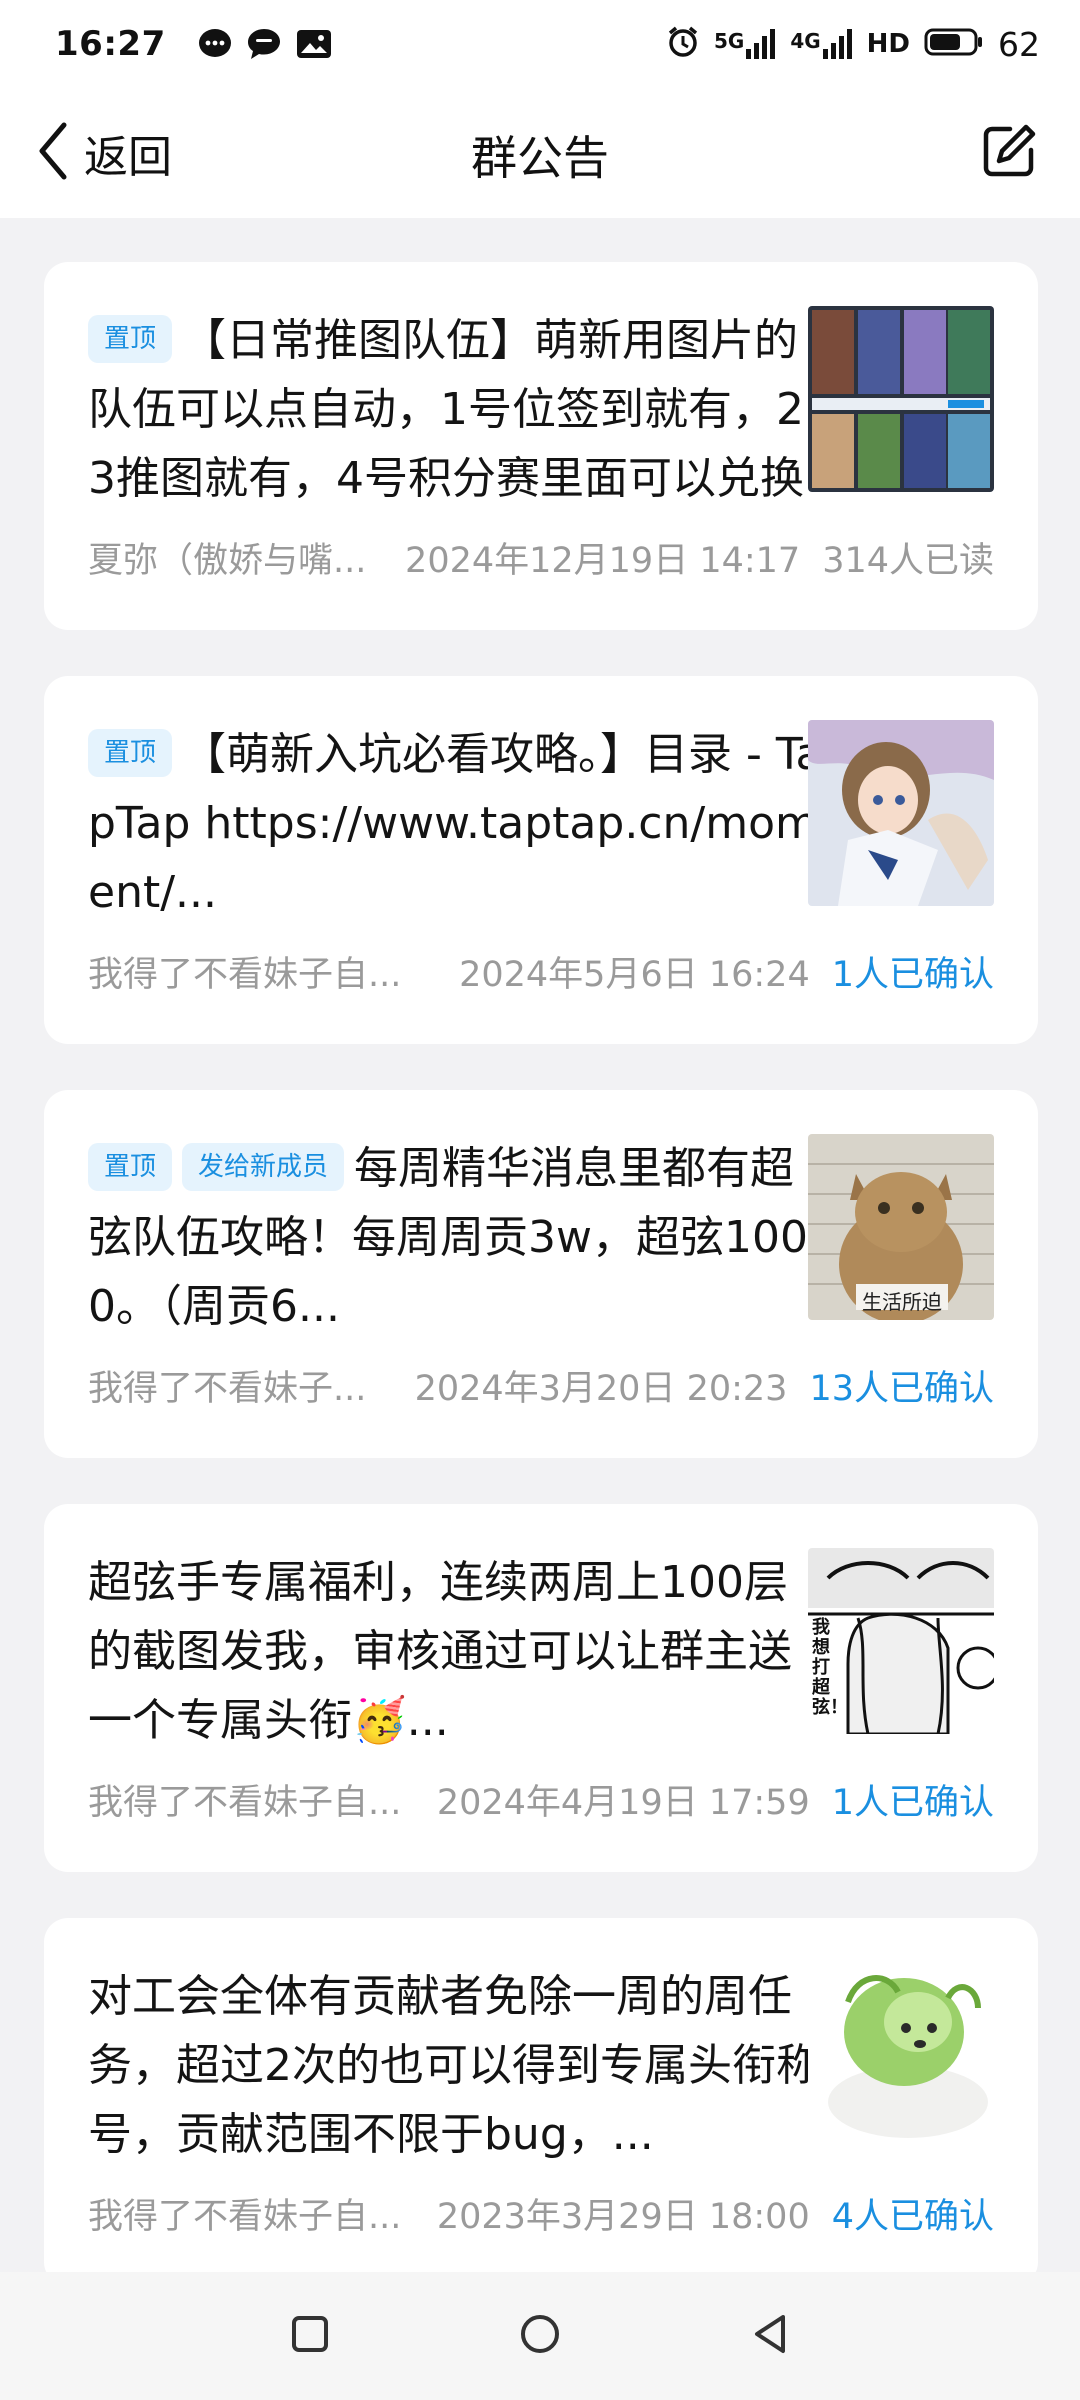 Image resolution: width=1080 pixels, height=2400 pixels. I want to click on thumbnail-caption: 生活所迫, so click(902, 1302).